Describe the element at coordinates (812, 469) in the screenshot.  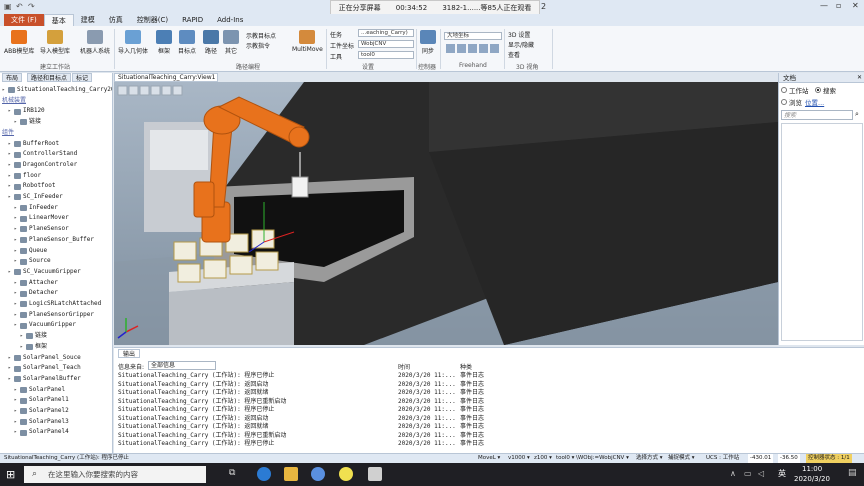
I see `clock-time: 11:00` at that location.